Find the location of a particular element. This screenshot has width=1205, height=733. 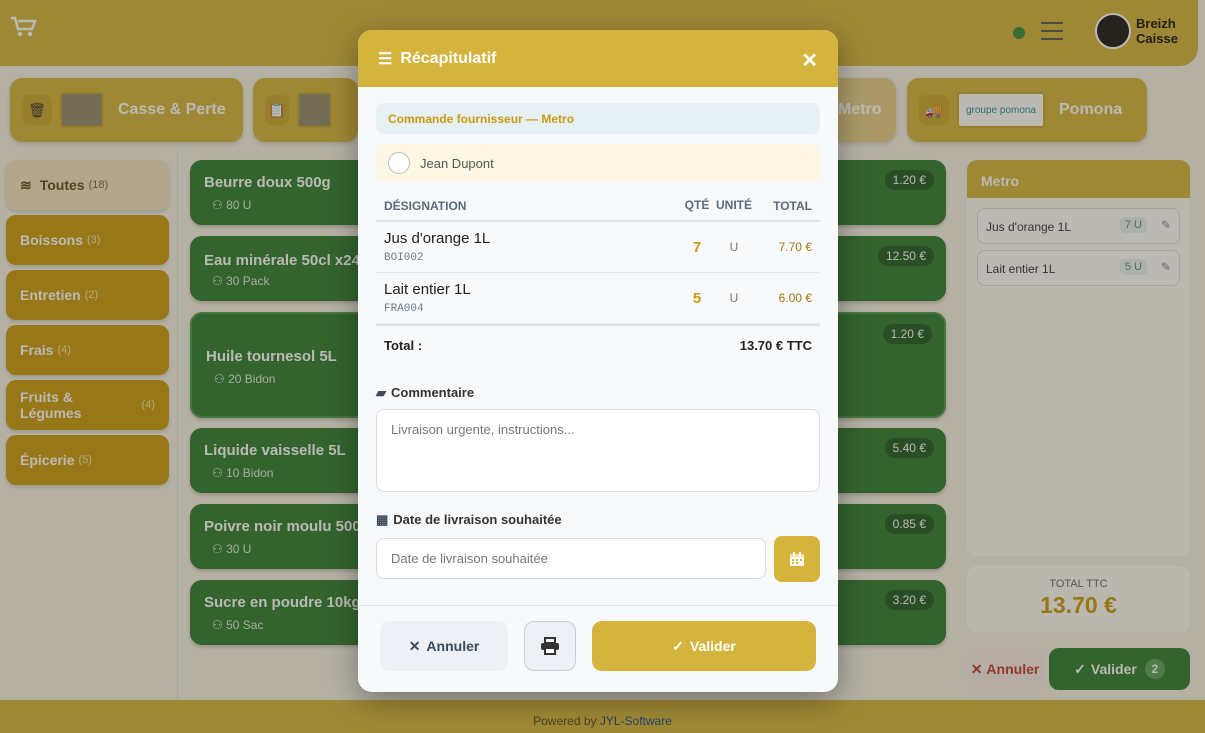

date-placeholder: Date de livraison souhaitée is located at coordinates (469, 558).